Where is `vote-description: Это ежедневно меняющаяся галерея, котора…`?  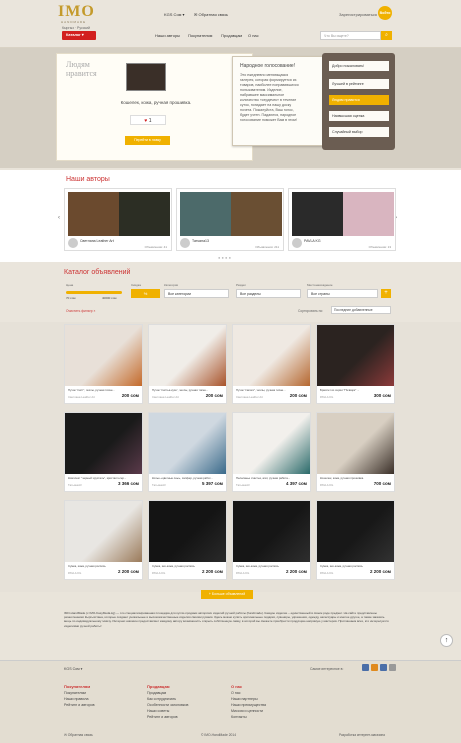 vote-description: Это ежедневно меняющаяся галерея, котора… is located at coordinates (269, 97).